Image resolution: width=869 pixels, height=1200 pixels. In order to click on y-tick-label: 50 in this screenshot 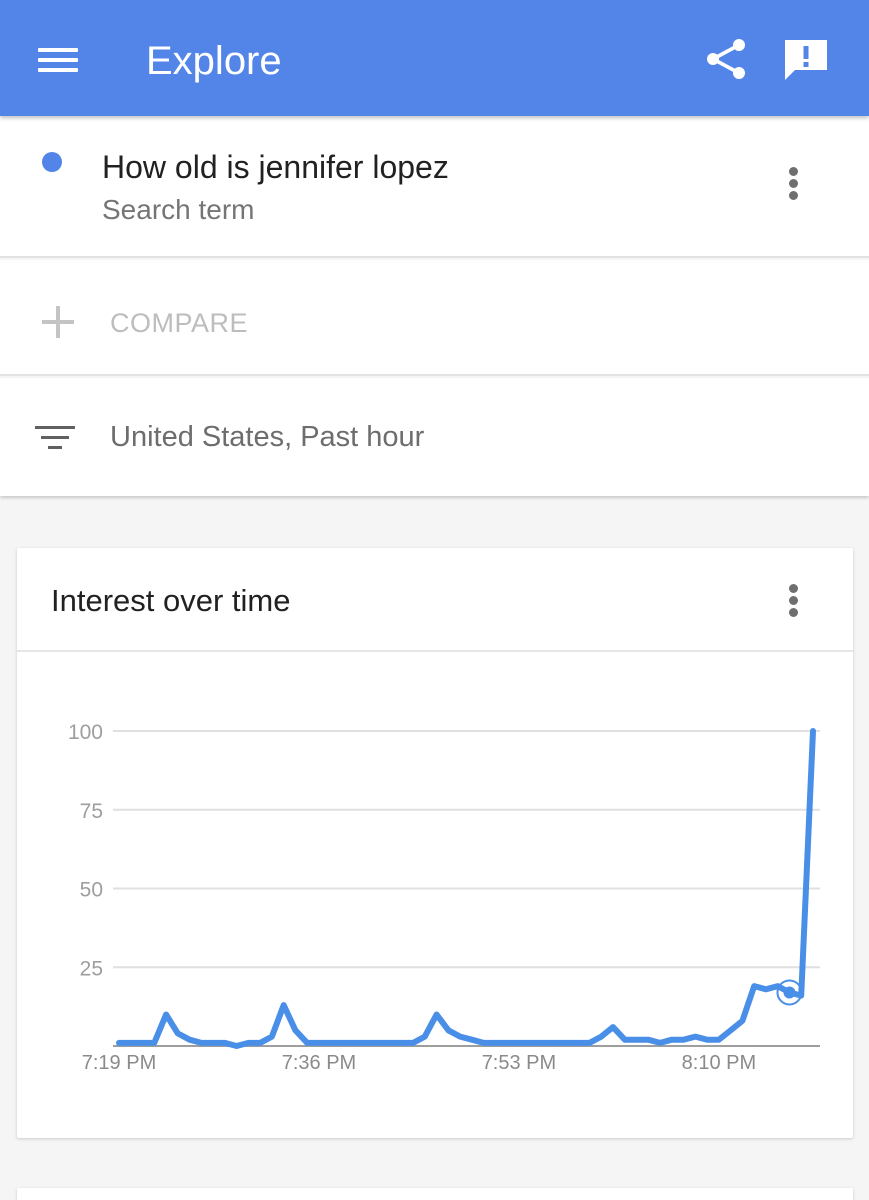, I will do `click(91, 890)`.